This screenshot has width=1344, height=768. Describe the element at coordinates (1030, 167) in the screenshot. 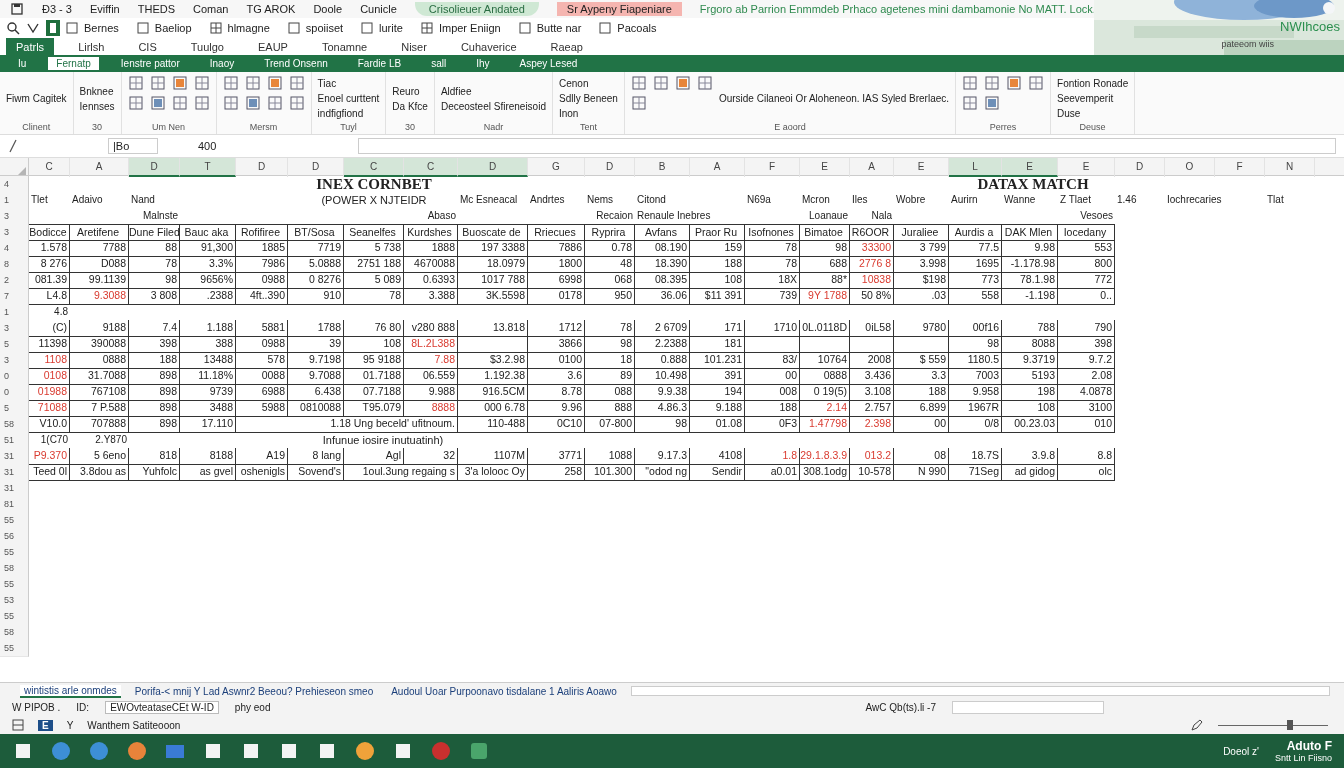

I see `column-header: E` at that location.